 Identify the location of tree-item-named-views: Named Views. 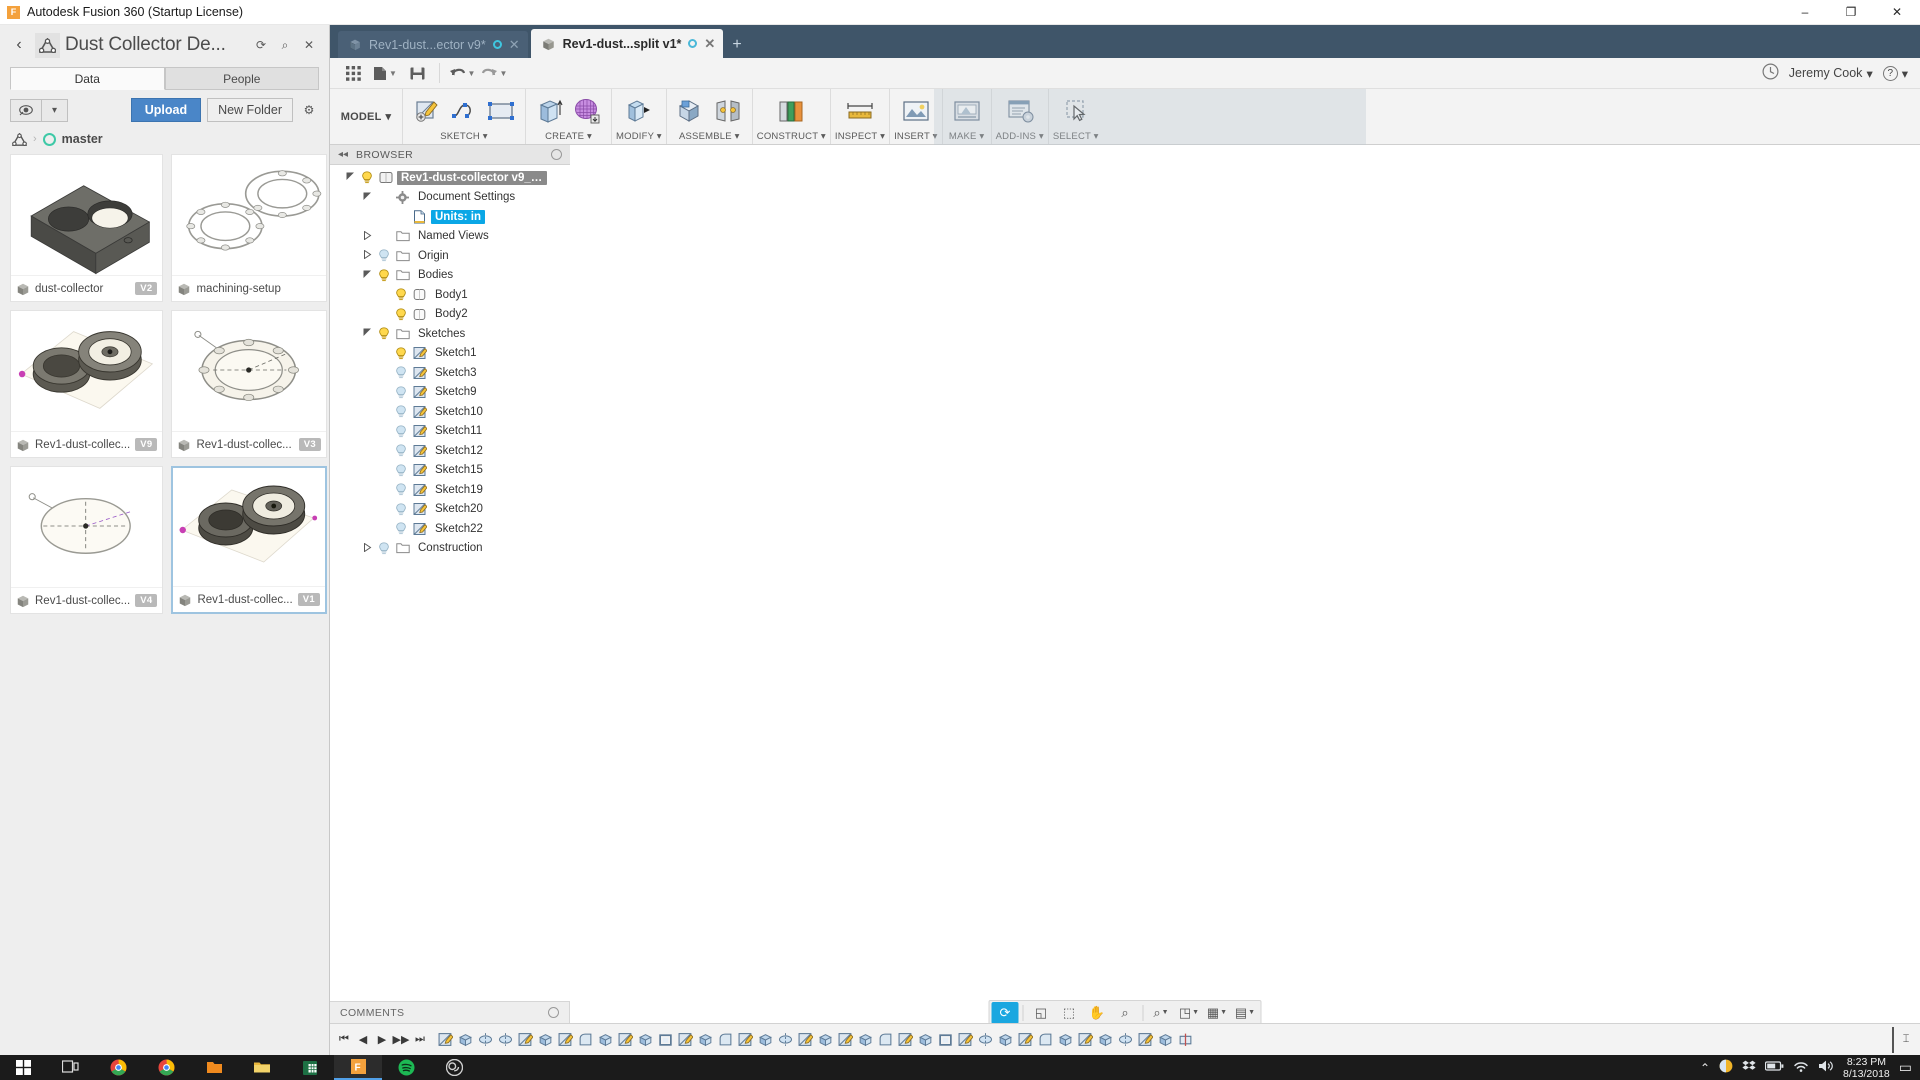
(450, 237).